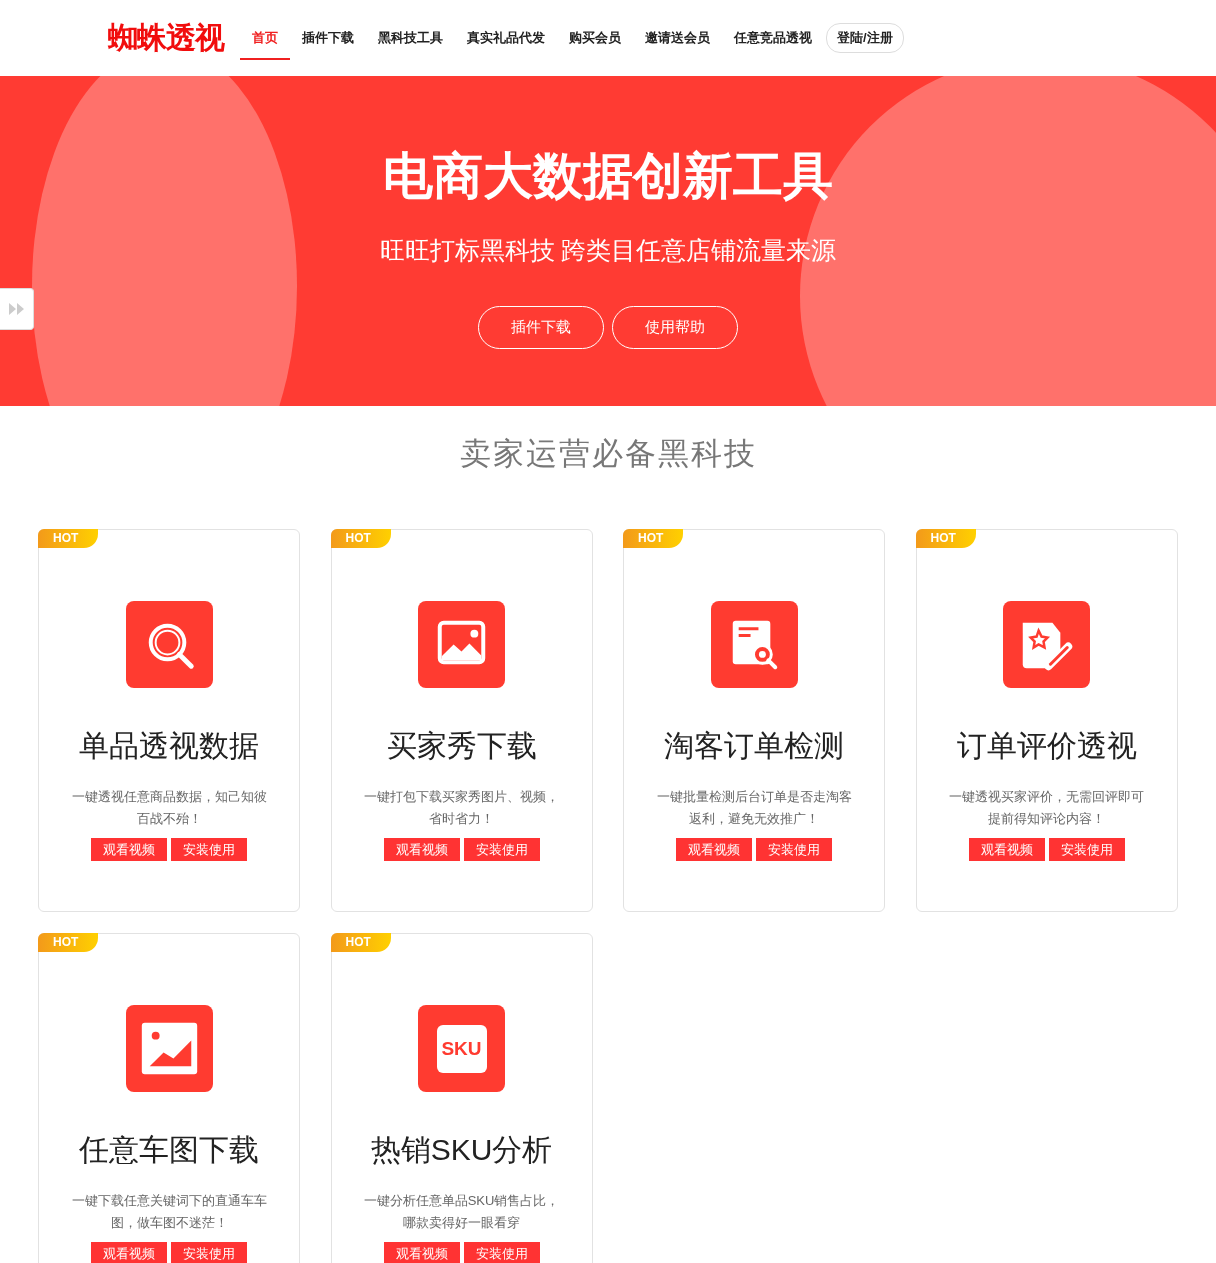  Describe the element at coordinates (265, 38) in the screenshot. I see `nav-link: 首页` at that location.